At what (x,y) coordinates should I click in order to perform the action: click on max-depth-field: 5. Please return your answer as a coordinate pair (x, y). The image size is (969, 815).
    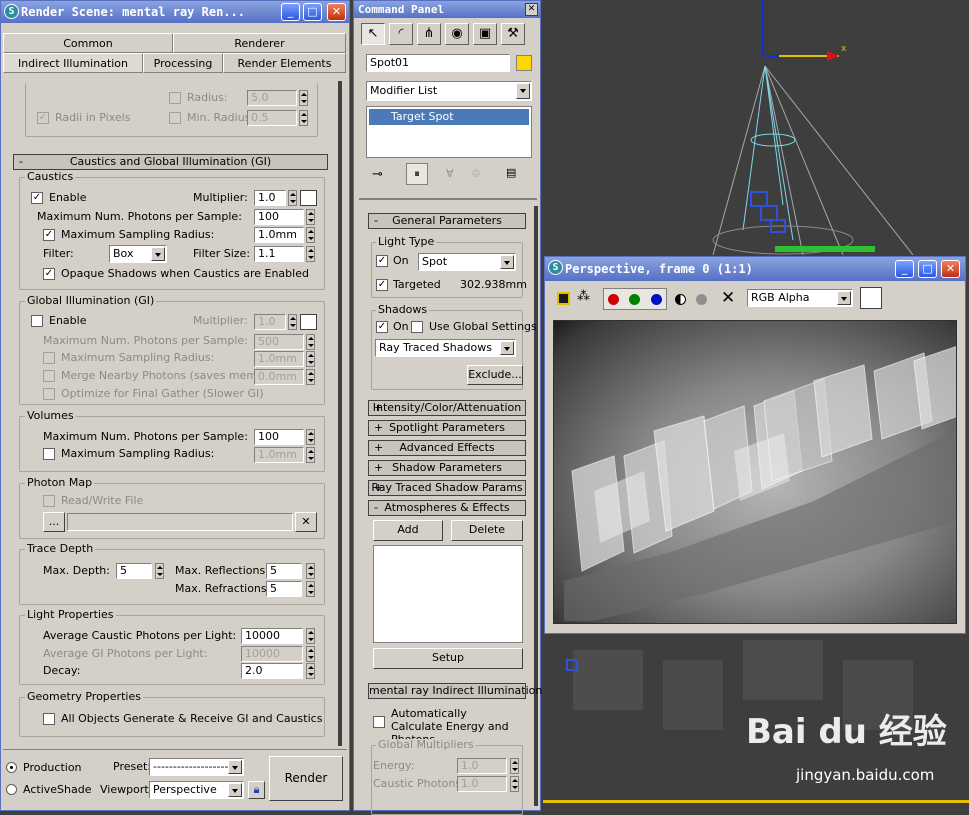
    Looking at the image, I should click on (134, 571).